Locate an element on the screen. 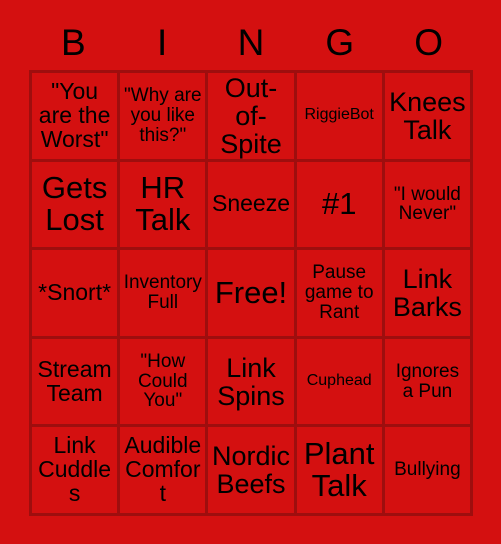 The image size is (501, 544). bingo-cell: HR Talk is located at coordinates (163, 204).